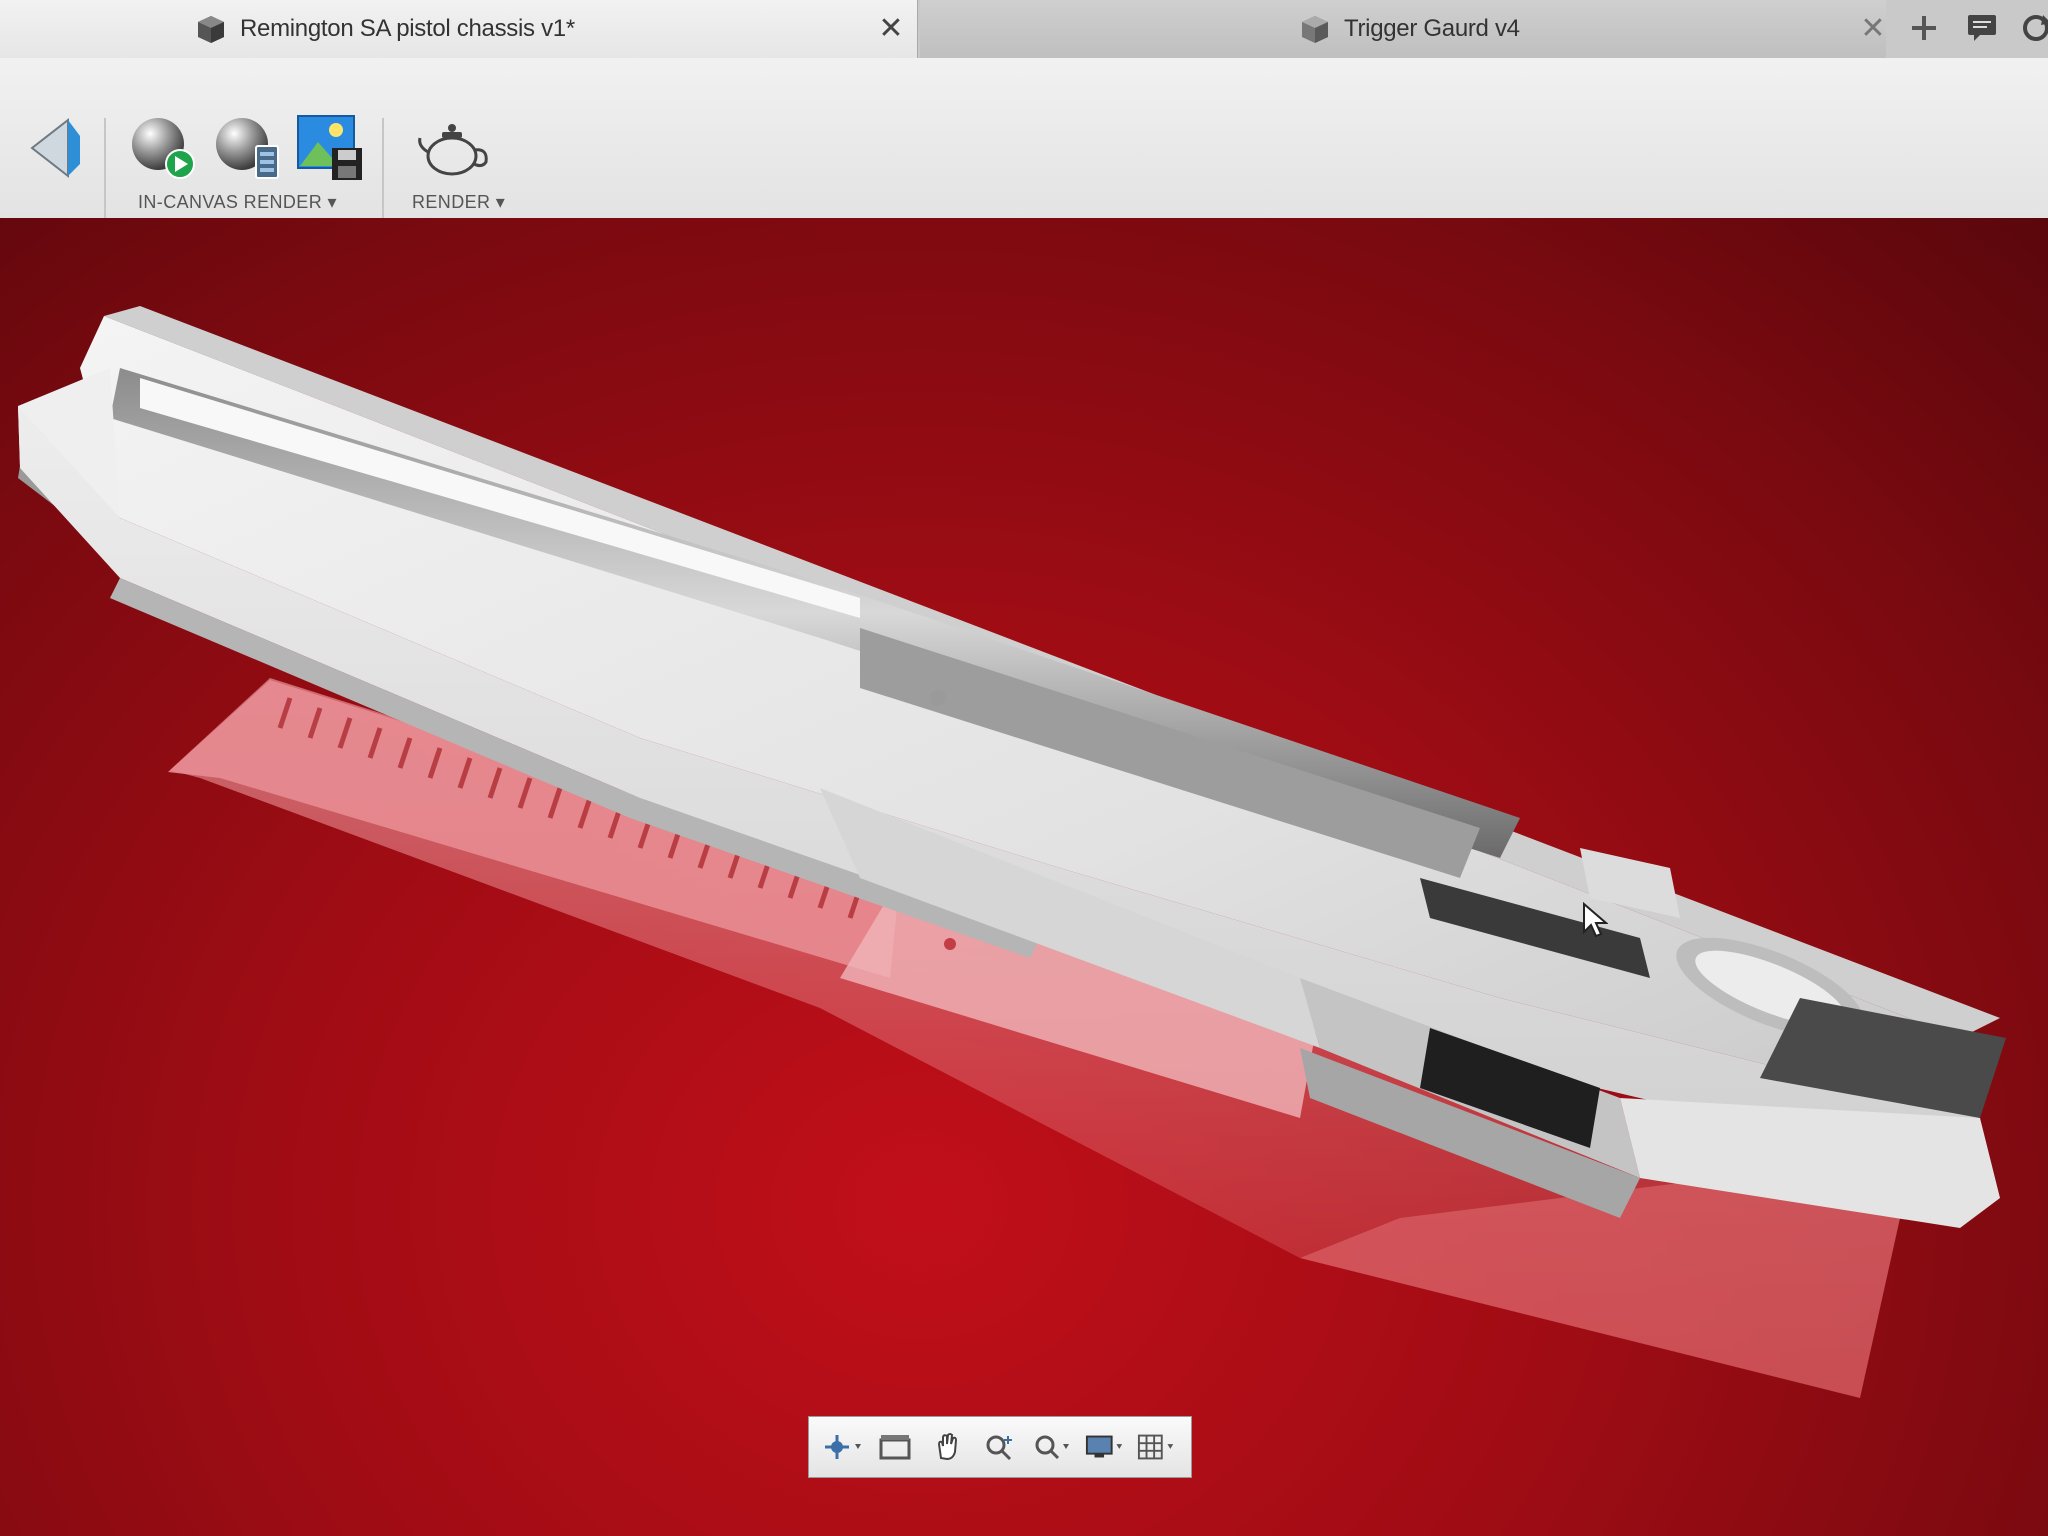 Image resolution: width=2048 pixels, height=1536 pixels. I want to click on grid-settings-icon, so click(1157, 1447).